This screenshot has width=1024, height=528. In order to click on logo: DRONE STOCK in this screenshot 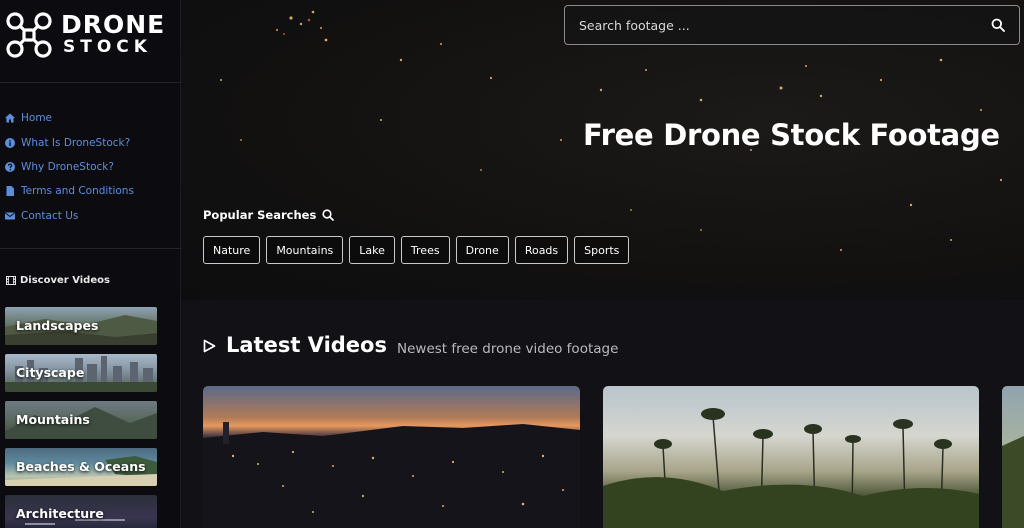, I will do `click(90, 35)`.